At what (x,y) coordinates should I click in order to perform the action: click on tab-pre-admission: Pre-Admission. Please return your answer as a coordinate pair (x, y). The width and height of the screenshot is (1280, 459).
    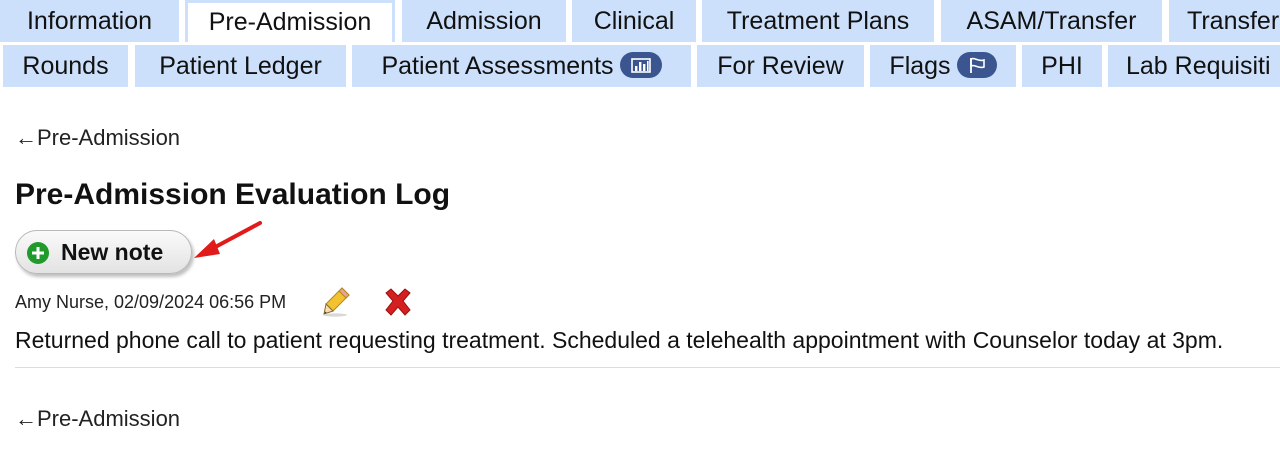
    Looking at the image, I should click on (290, 21).